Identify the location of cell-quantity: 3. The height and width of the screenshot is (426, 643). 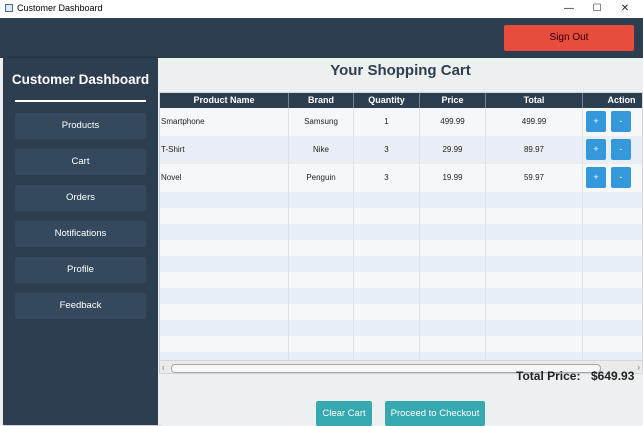
(387, 150).